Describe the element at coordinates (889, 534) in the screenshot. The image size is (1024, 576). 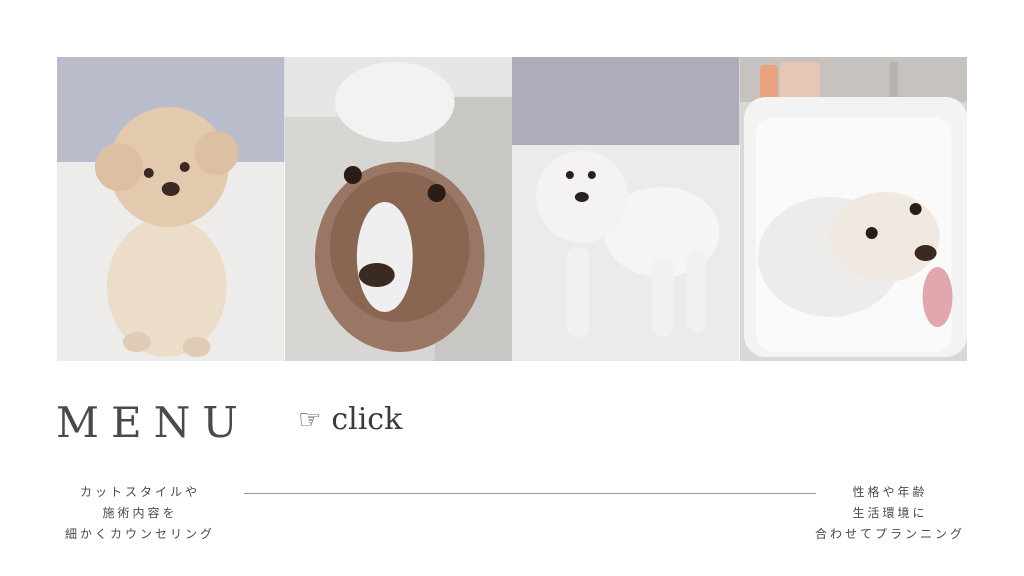
I see `caption-line: 合わせてプランニング` at that location.